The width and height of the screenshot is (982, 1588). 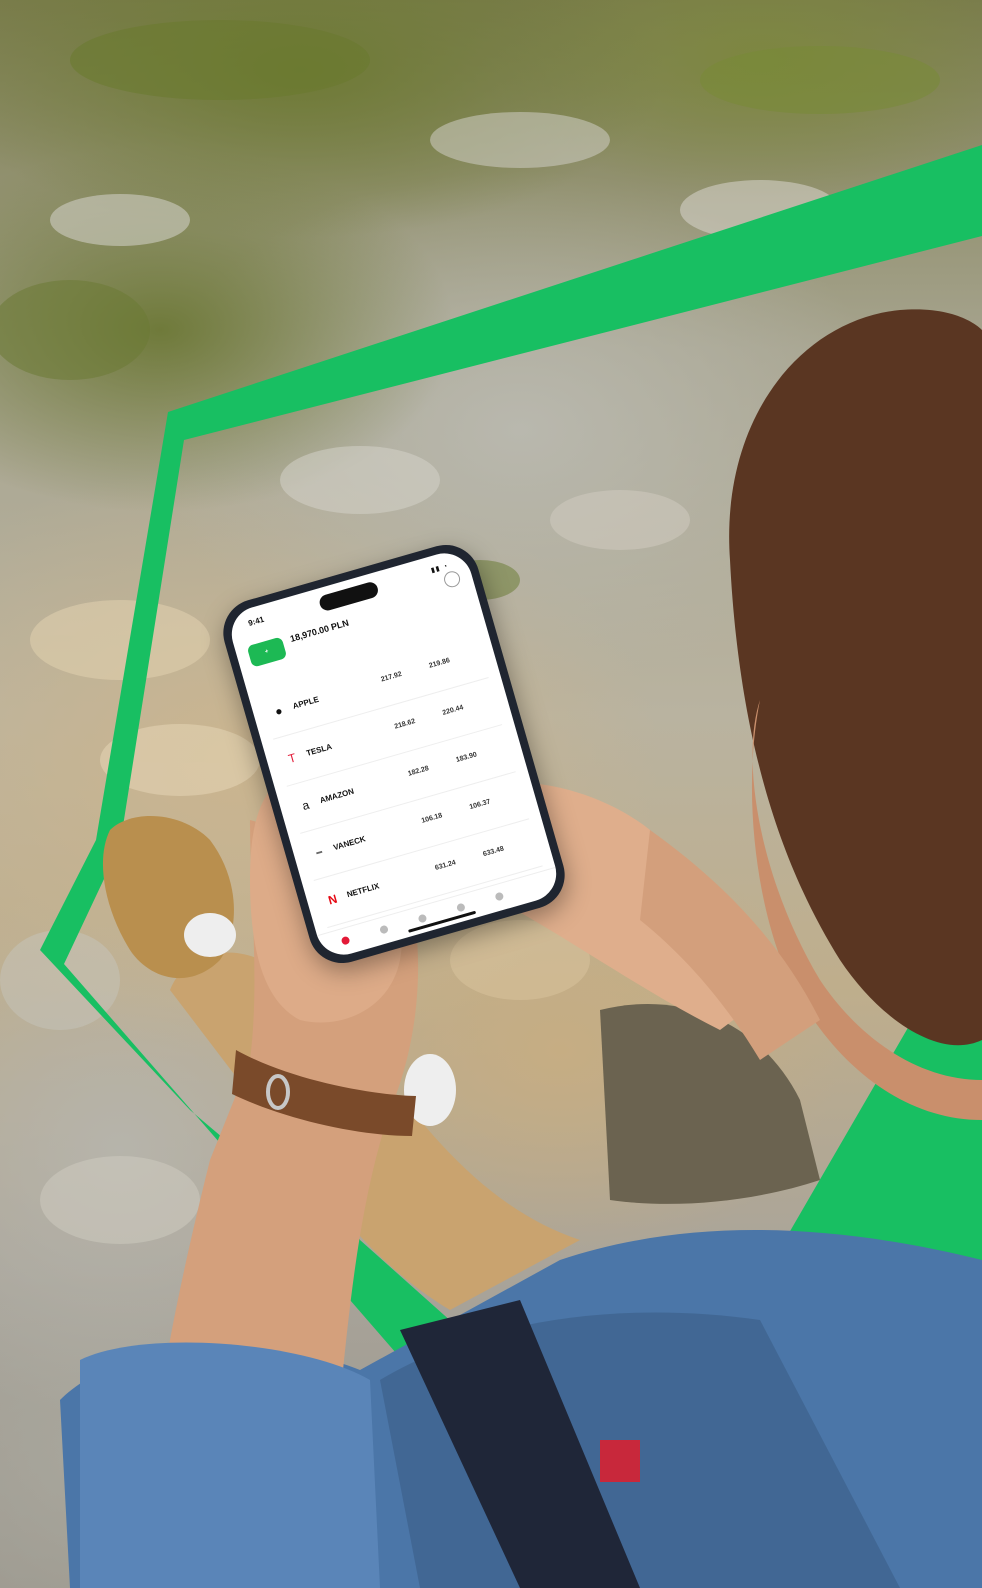 What do you see at coordinates (493, 852) in the screenshot?
I see `stock-ask: 633.48` at bounding box center [493, 852].